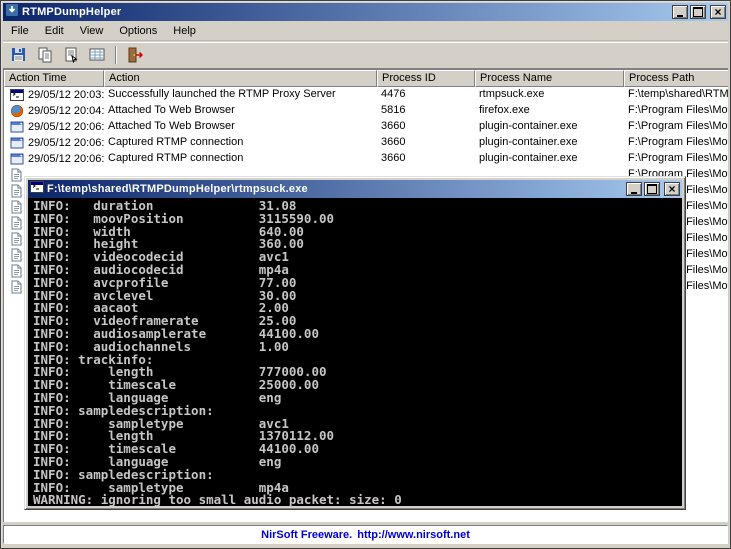 This screenshot has width=731, height=549. I want to click on column-header-action-time: Action Time, so click(54, 78).